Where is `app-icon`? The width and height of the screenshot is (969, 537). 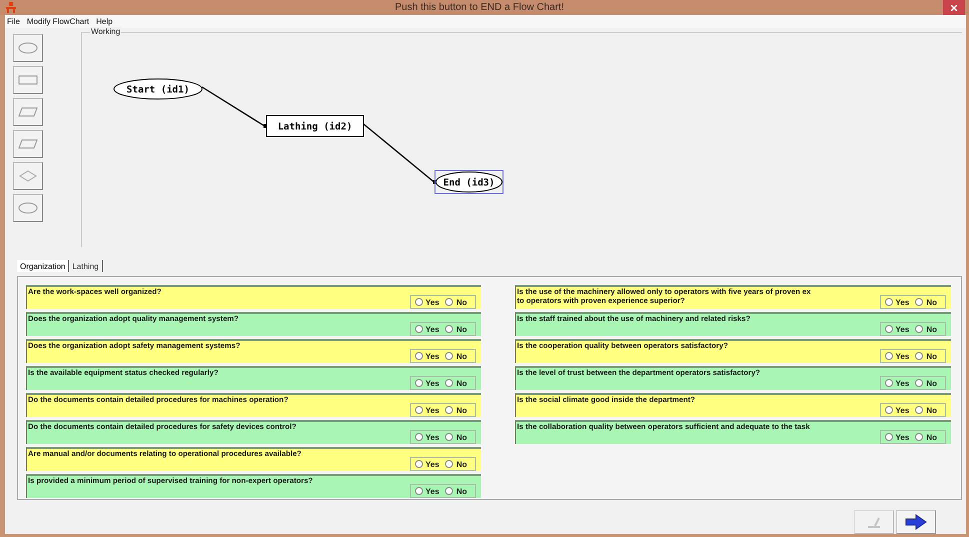
app-icon is located at coordinates (11, 7).